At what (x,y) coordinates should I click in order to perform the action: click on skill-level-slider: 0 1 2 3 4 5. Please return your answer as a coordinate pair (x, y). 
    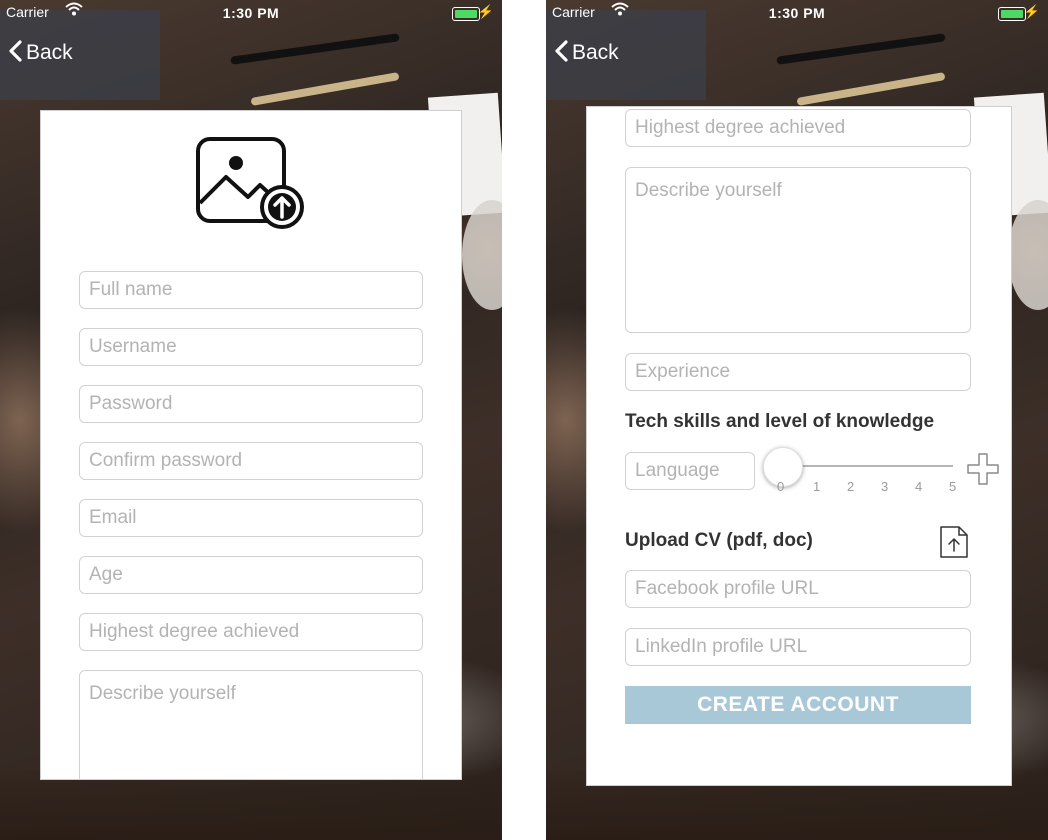
    Looking at the image, I should click on (863, 472).